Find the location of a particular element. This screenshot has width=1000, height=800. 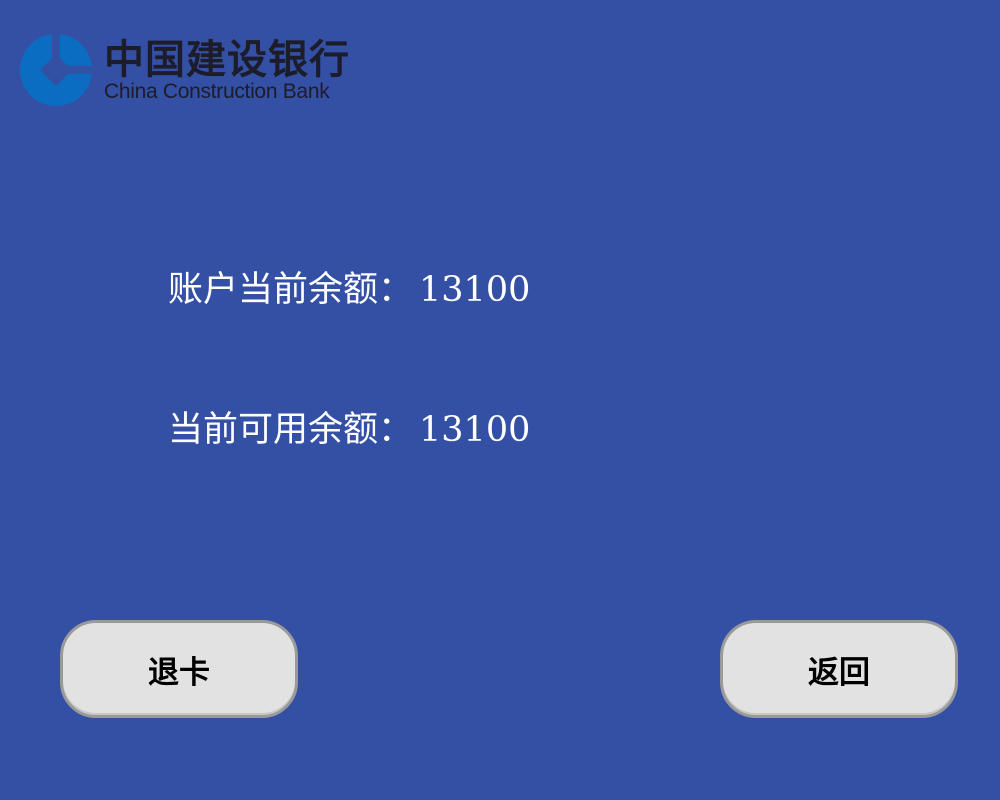

available-balance-row: 当前可用余额： 13100 is located at coordinates (349, 430).